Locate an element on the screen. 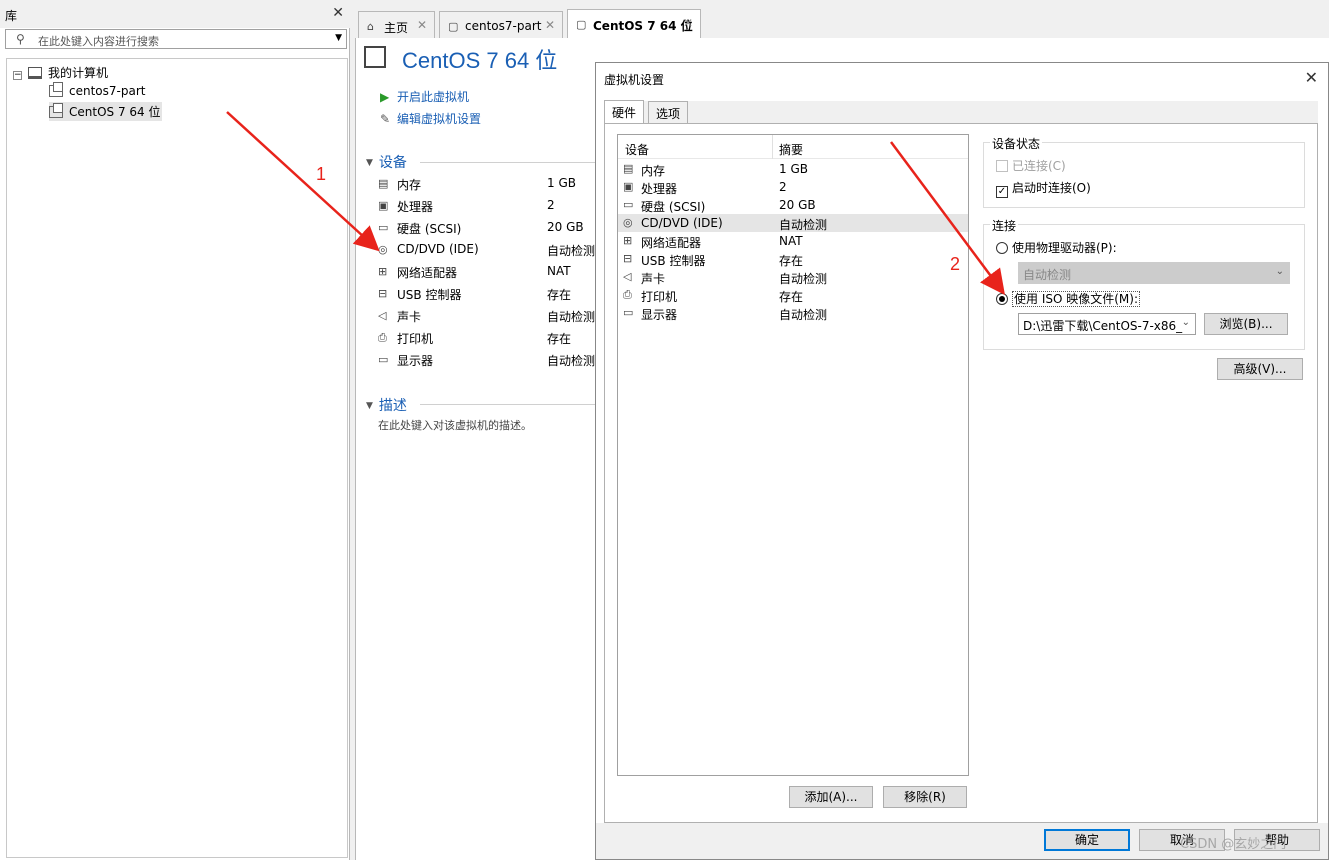 The width and height of the screenshot is (1329, 860). tree-item-centos7-part: centos7-part is located at coordinates (97, 90).